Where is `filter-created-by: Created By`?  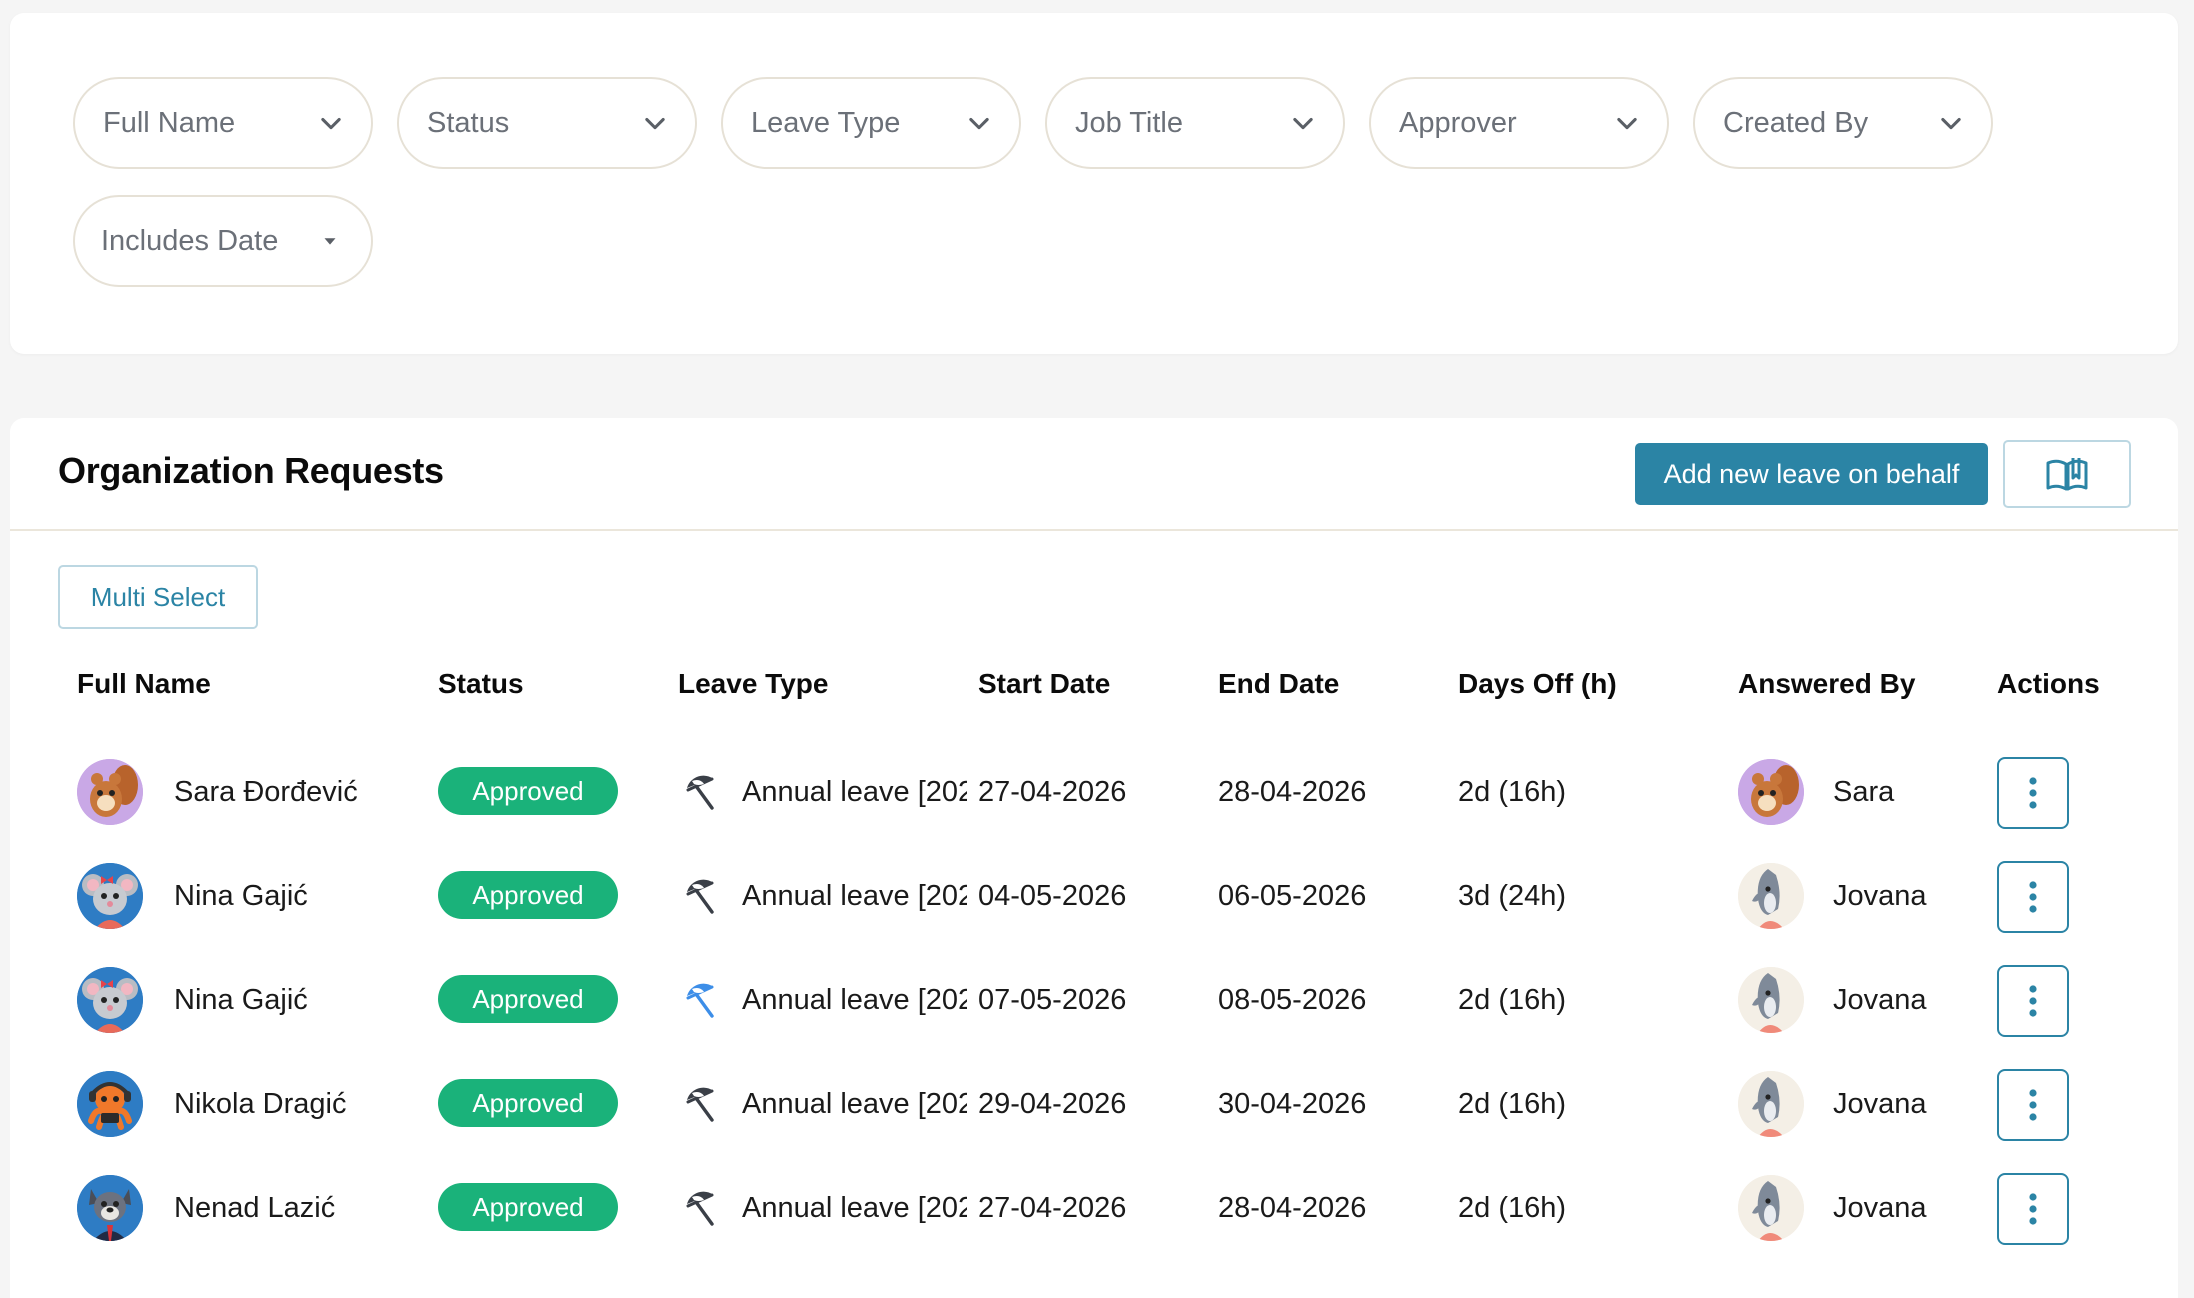 filter-created-by: Created By is located at coordinates (1843, 123).